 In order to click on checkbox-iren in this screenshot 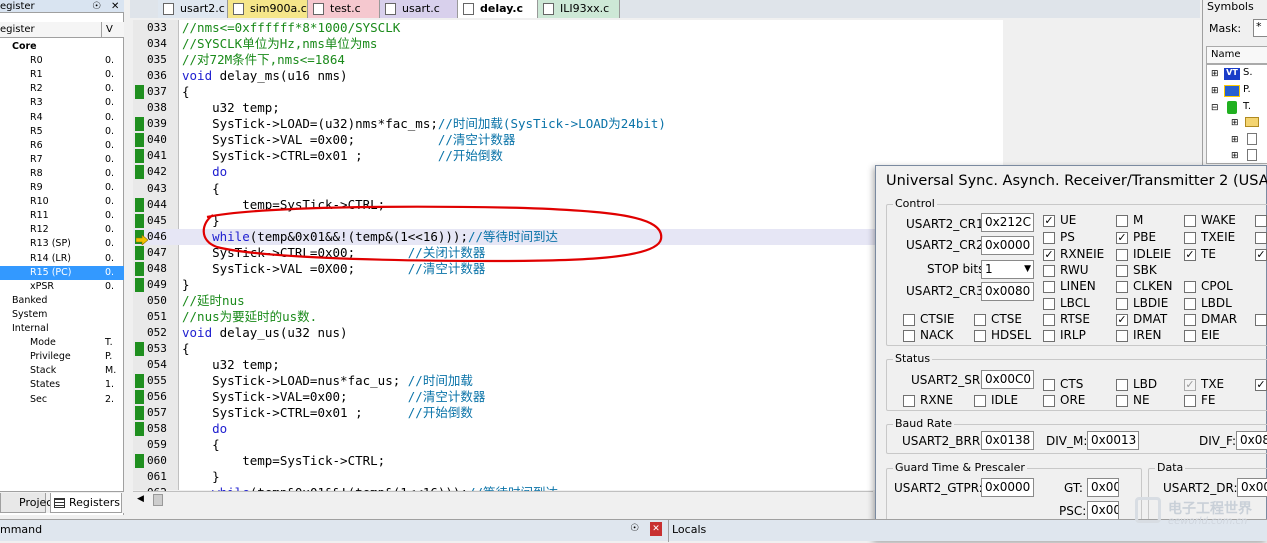, I will do `click(1122, 336)`.